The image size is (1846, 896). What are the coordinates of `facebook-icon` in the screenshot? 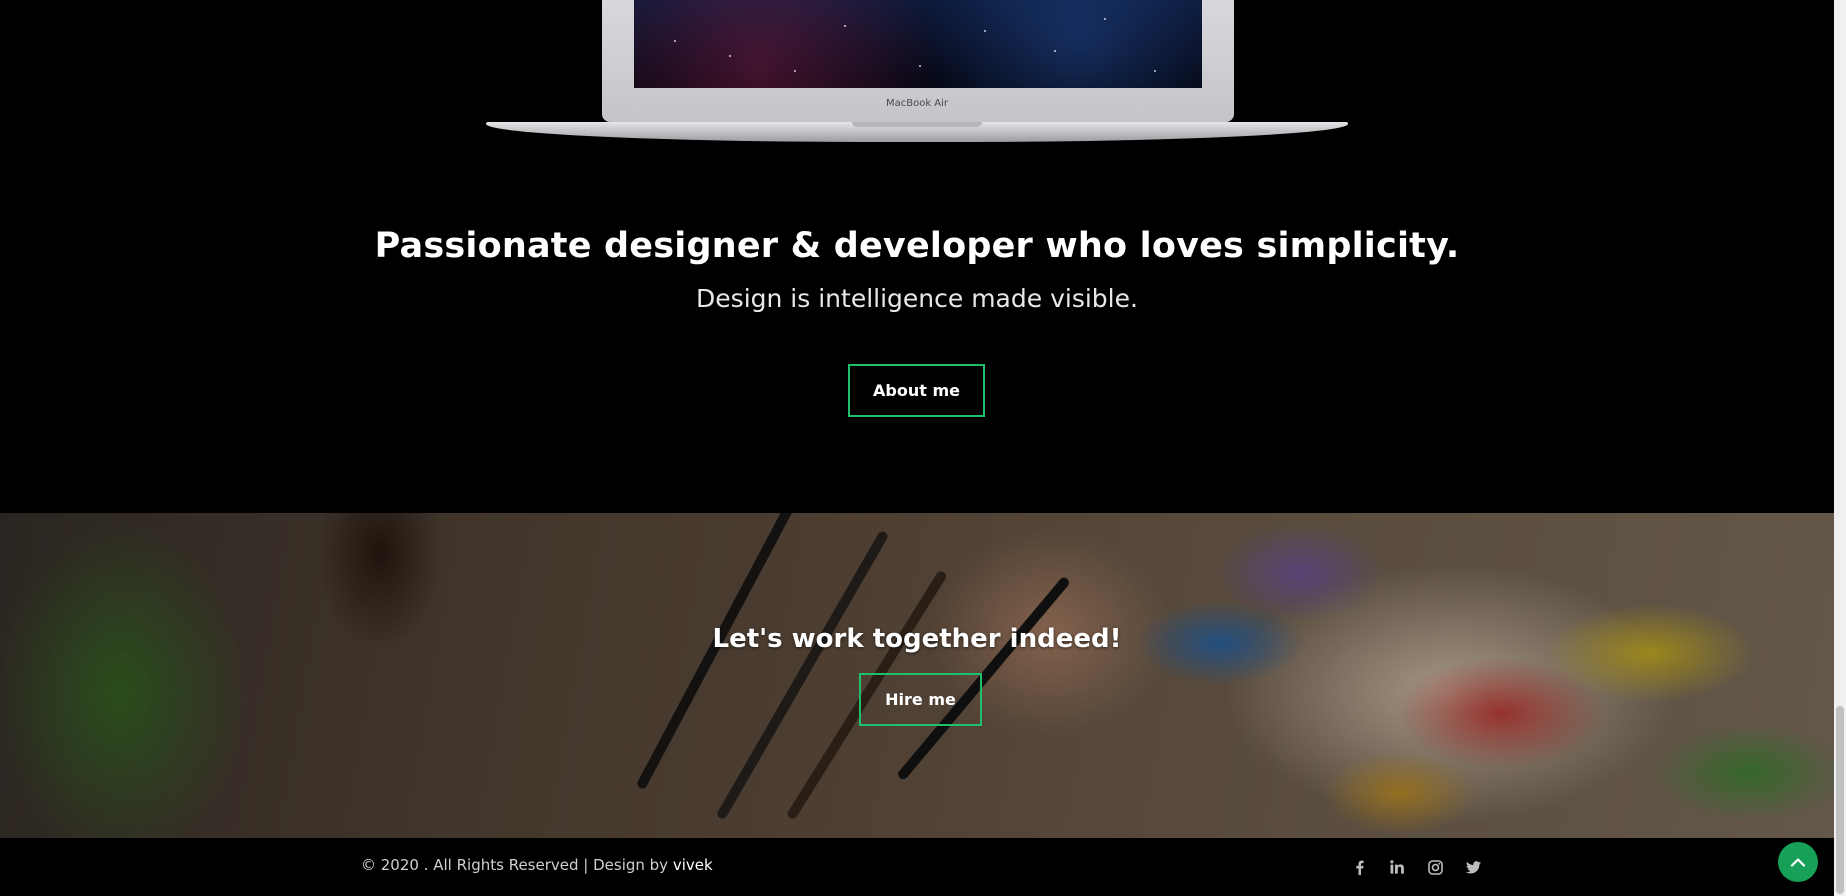 It's located at (1359, 867).